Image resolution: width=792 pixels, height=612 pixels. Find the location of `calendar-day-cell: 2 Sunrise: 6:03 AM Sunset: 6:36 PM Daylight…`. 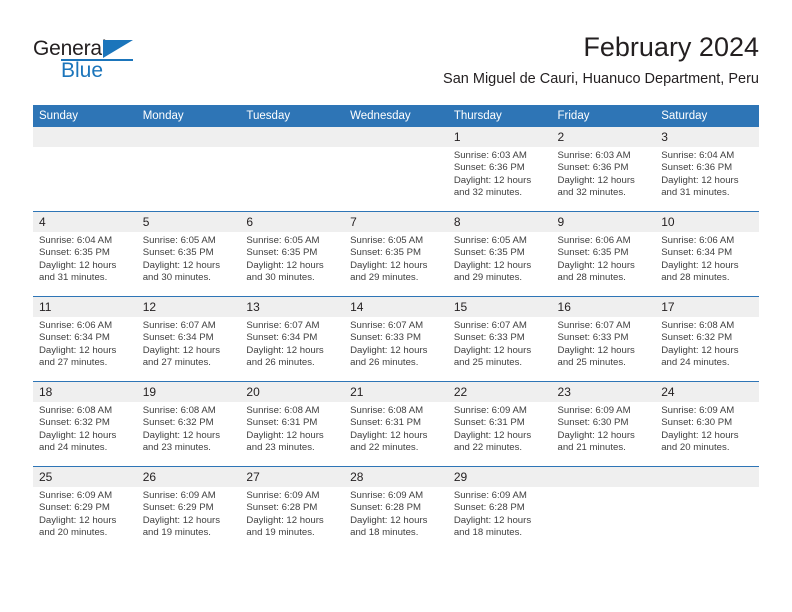

calendar-day-cell: 2 Sunrise: 6:03 AM Sunset: 6:36 PM Daylight… is located at coordinates (603, 169).